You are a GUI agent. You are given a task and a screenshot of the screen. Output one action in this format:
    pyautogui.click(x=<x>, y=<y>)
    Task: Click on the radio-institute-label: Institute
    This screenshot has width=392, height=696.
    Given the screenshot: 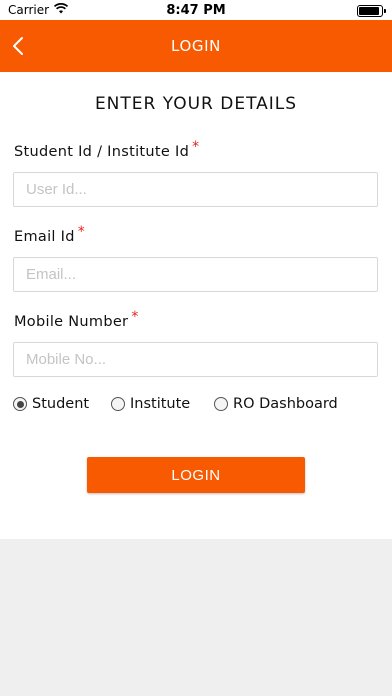 What is the action you would take?
    pyautogui.click(x=160, y=404)
    